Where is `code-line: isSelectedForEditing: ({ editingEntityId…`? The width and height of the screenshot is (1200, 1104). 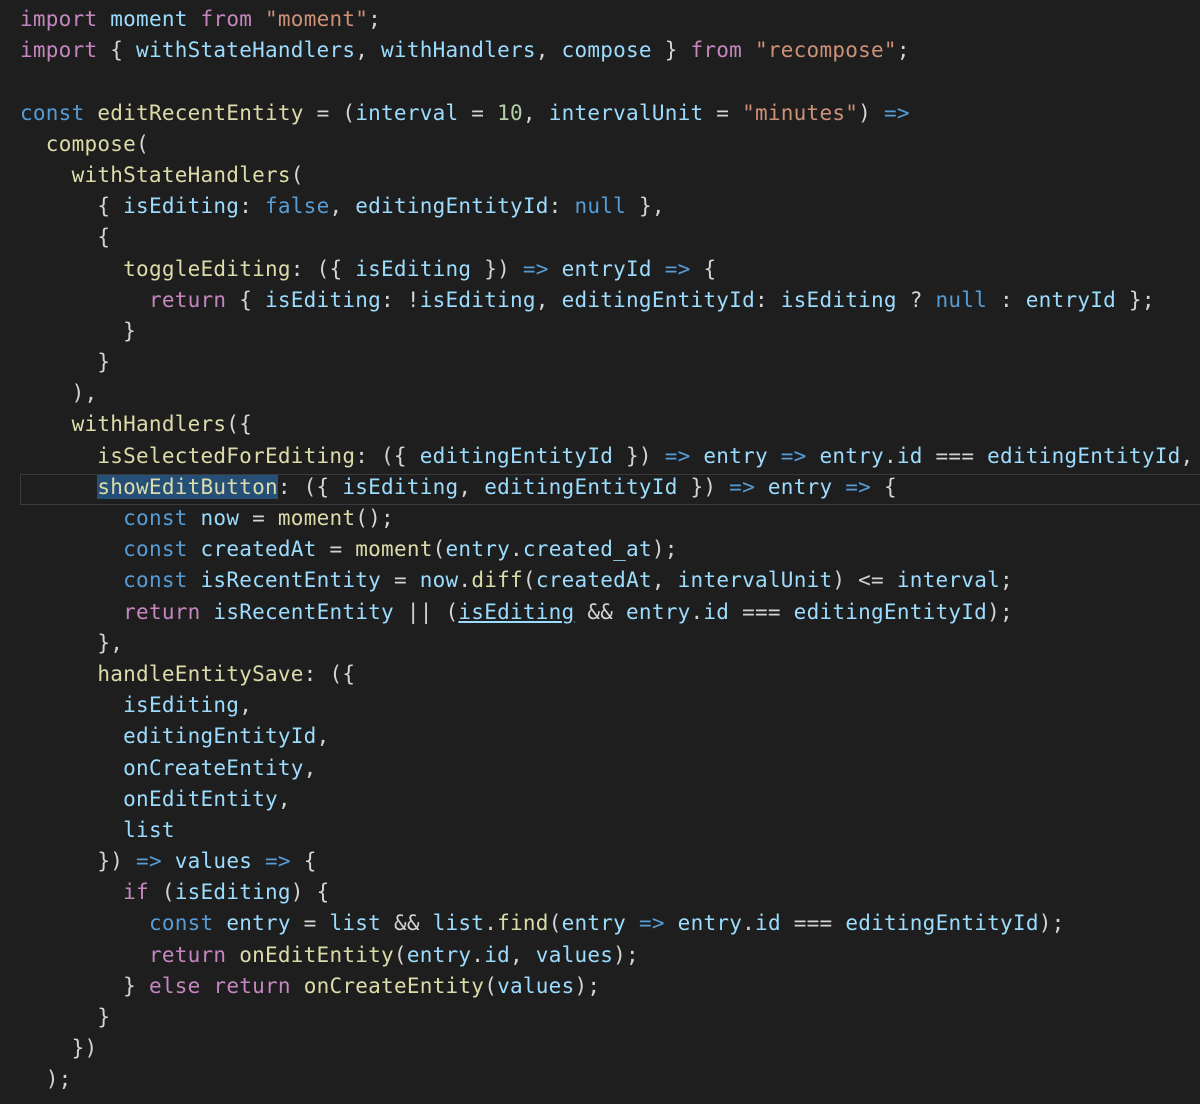
code-line: isSelectedForEditing: ({ editingEntityId… is located at coordinates (606, 456).